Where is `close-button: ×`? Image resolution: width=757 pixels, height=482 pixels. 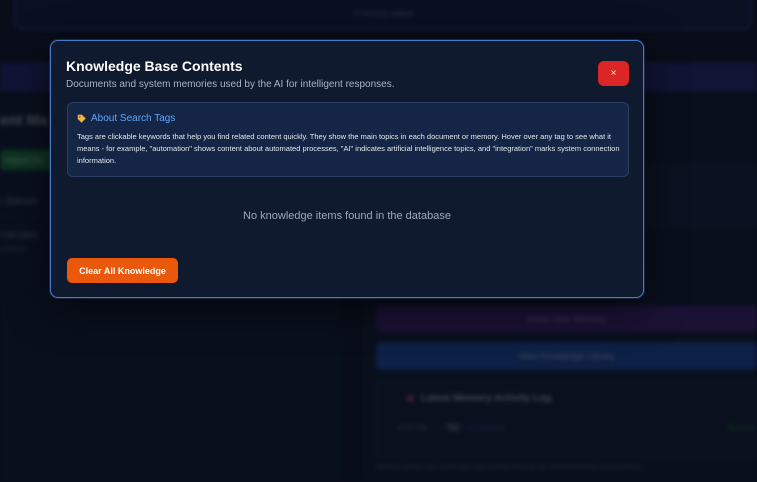 close-button: × is located at coordinates (613, 73).